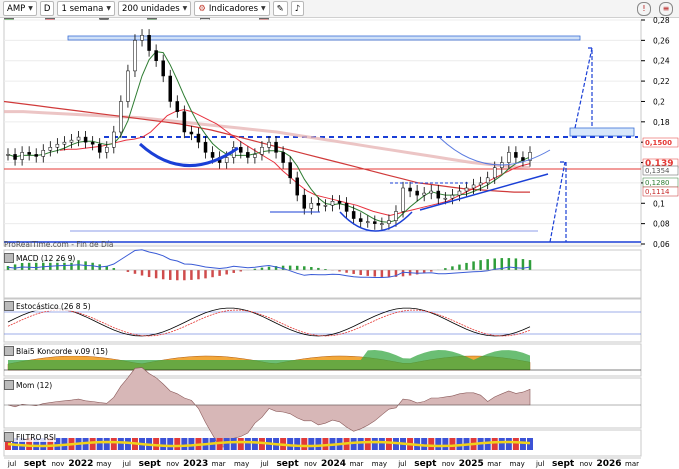  Describe the element at coordinates (80, 464) in the screenshot. I see `x-tick-label: 2022` at that location.